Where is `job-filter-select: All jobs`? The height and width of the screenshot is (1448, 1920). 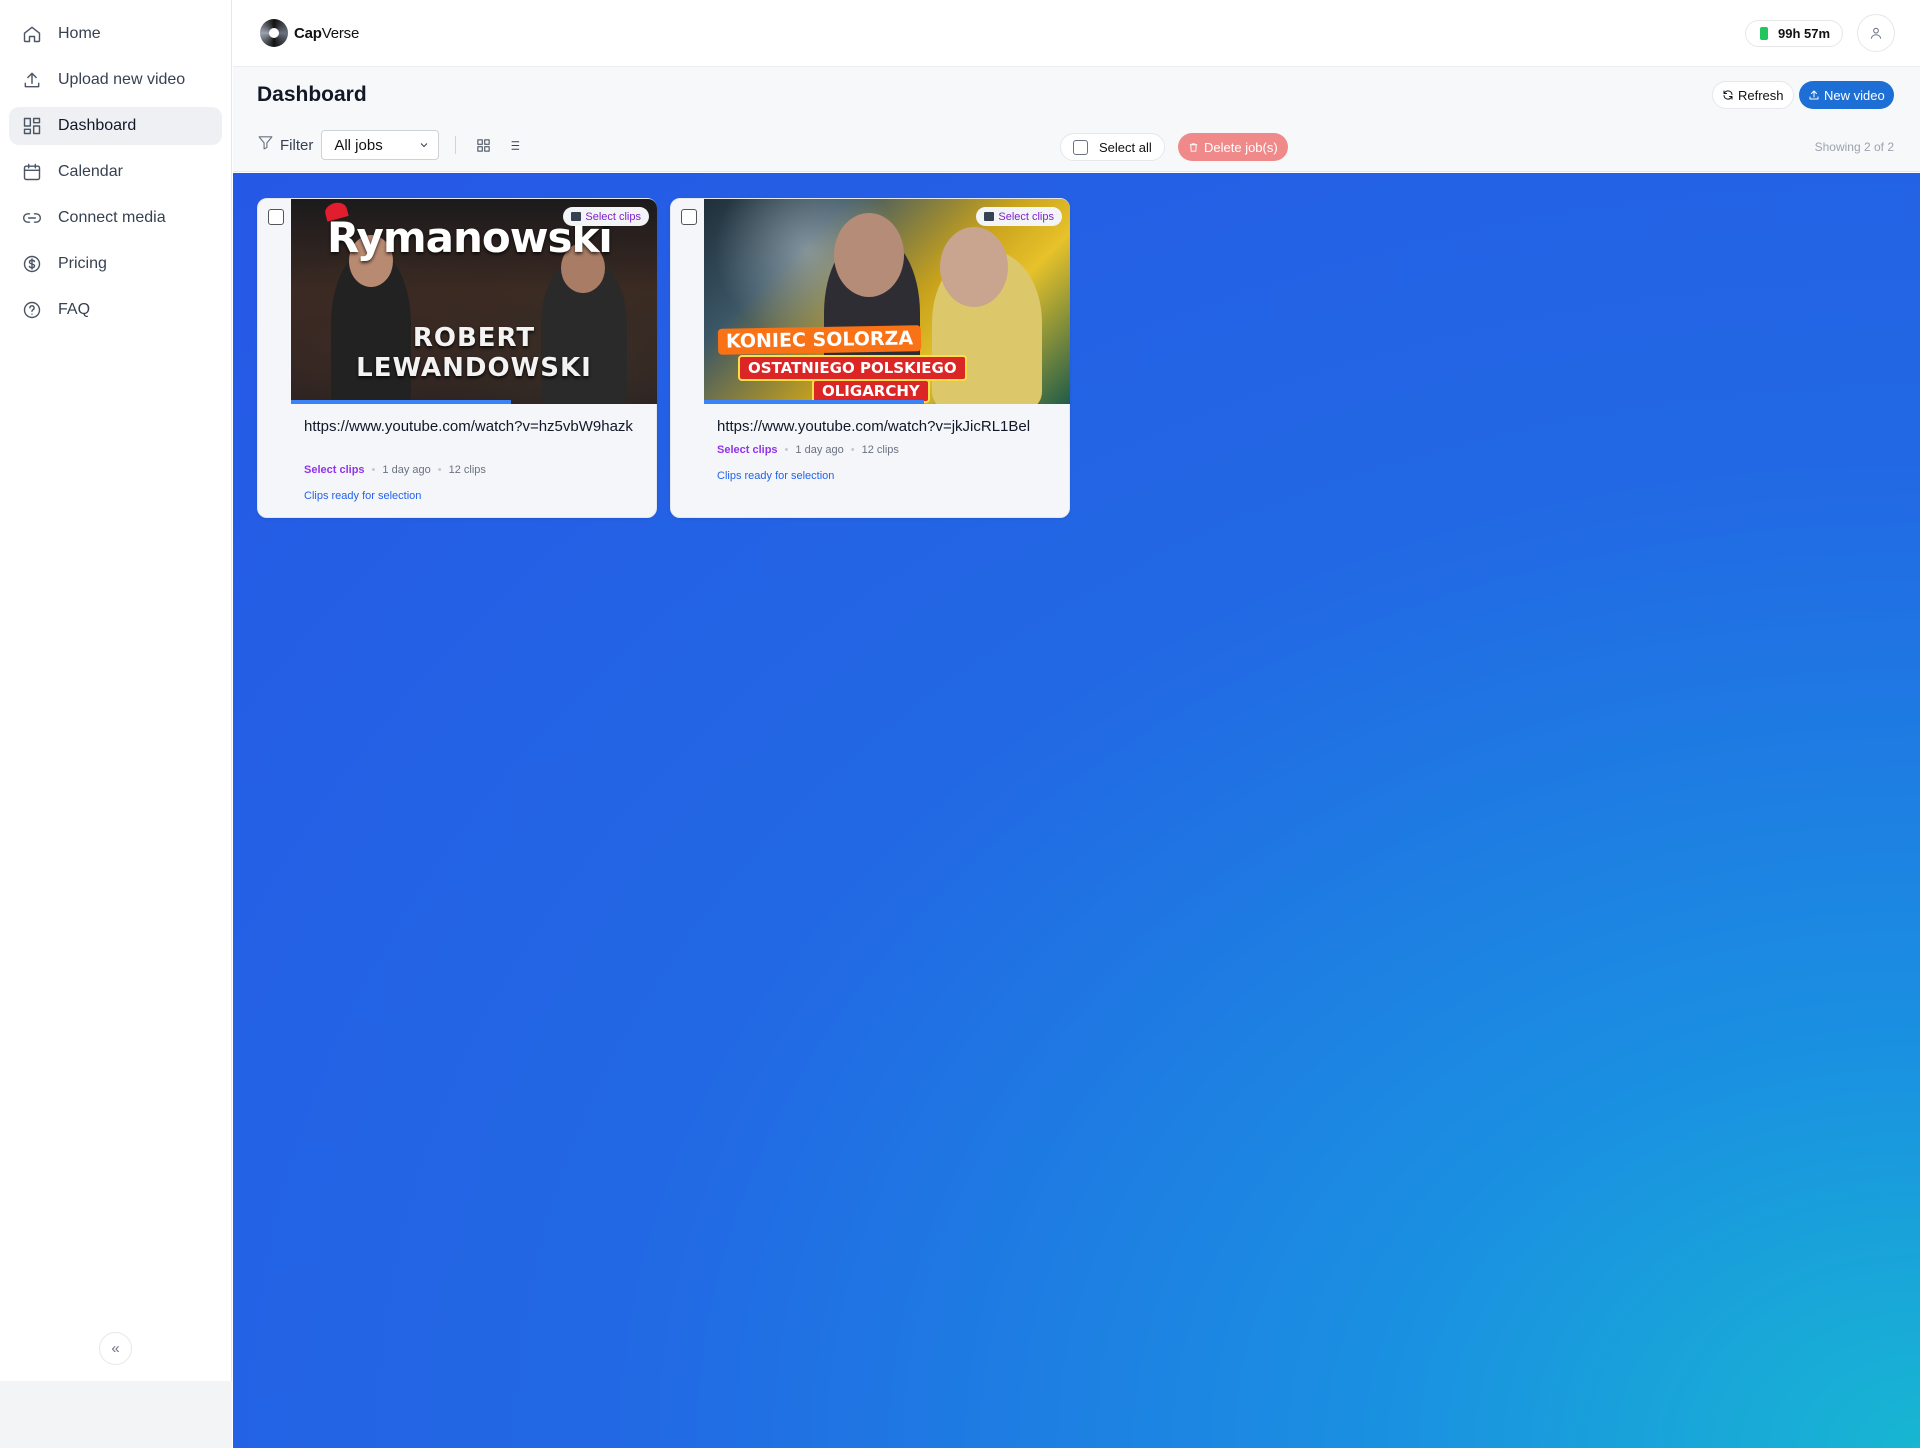 job-filter-select: All jobs is located at coordinates (380, 145).